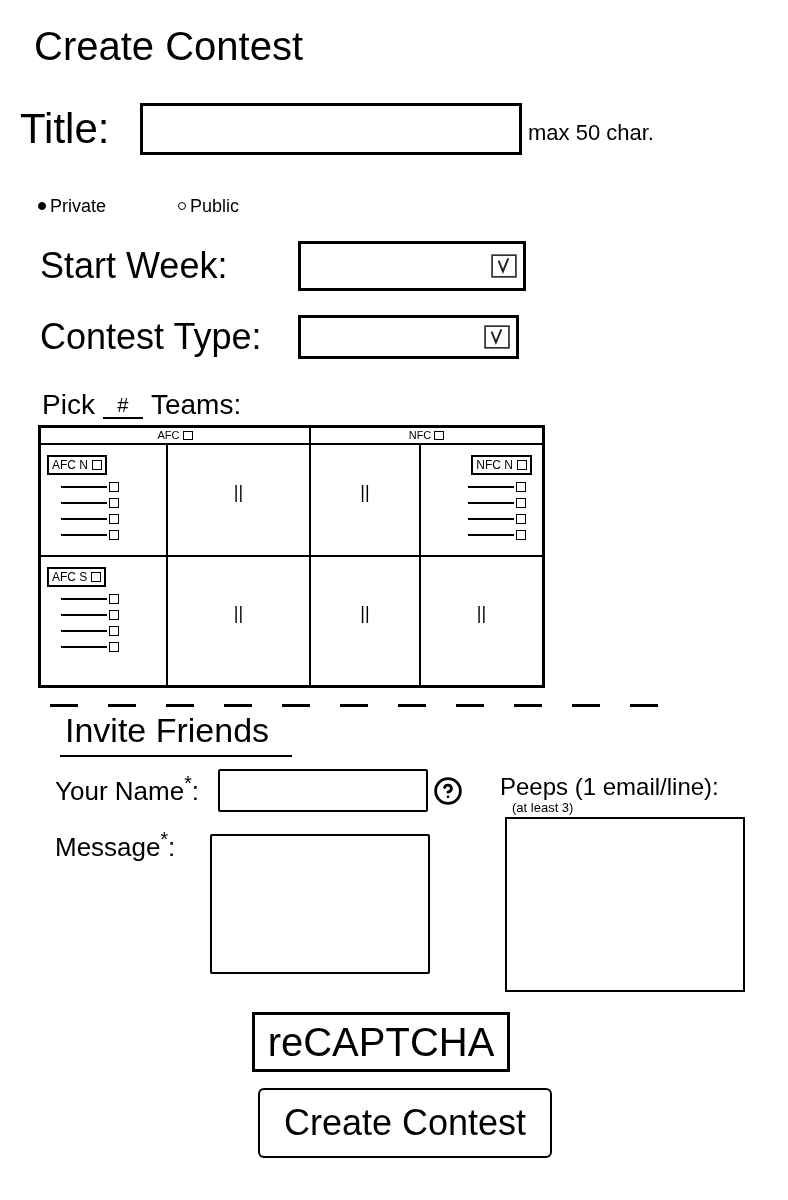 Image resolution: width=788 pixels, height=1200 pixels. I want to click on name-input, so click(323, 790).